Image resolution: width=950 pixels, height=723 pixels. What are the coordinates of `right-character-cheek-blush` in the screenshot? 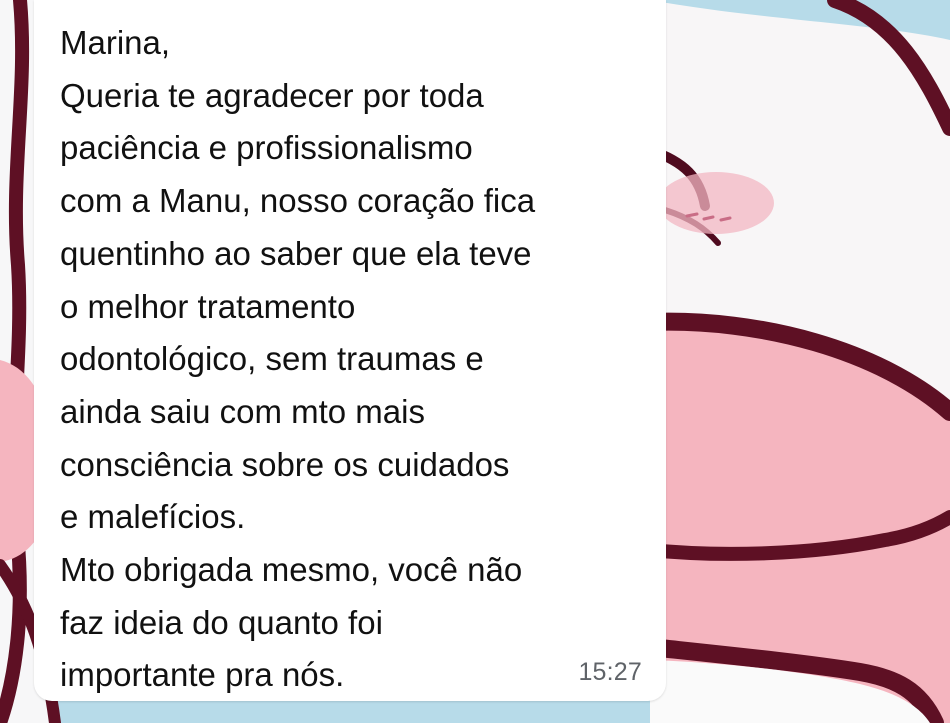 It's located at (716, 203).